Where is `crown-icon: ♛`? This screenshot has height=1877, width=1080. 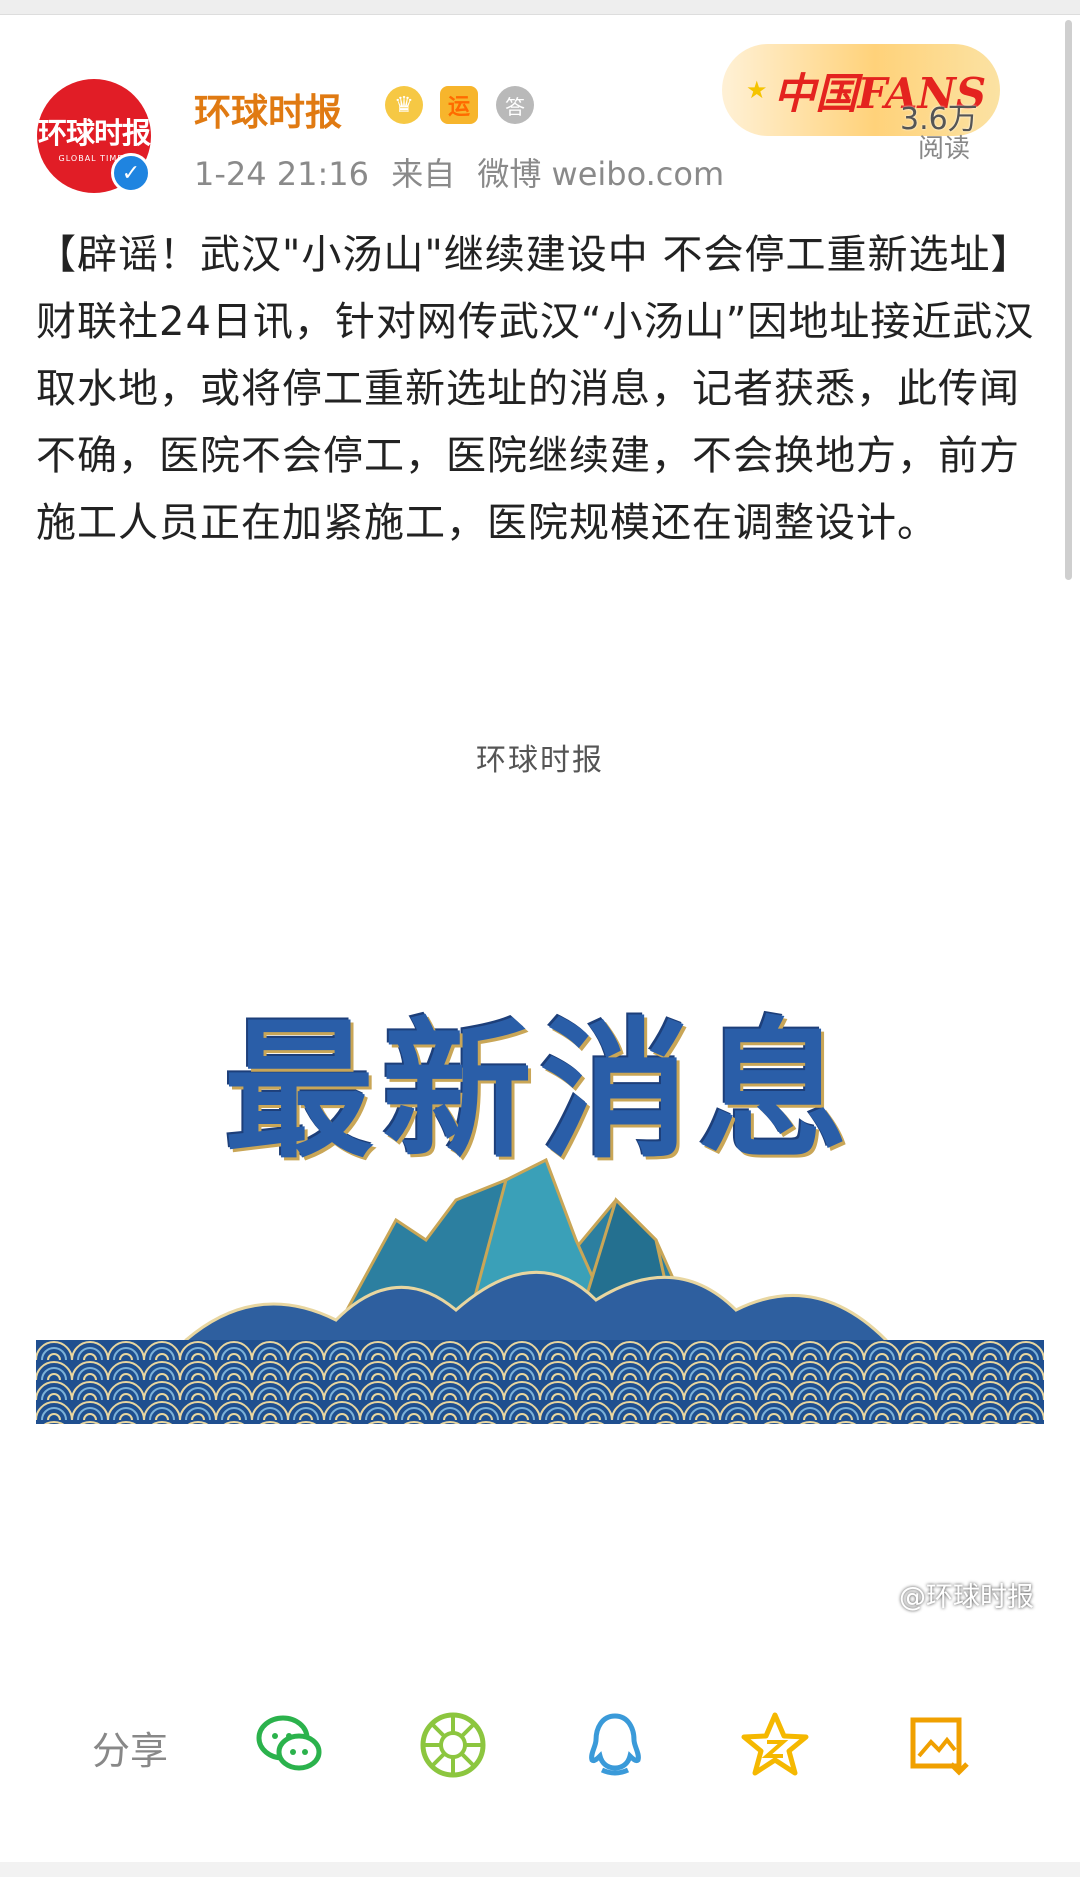 crown-icon: ♛ is located at coordinates (404, 105).